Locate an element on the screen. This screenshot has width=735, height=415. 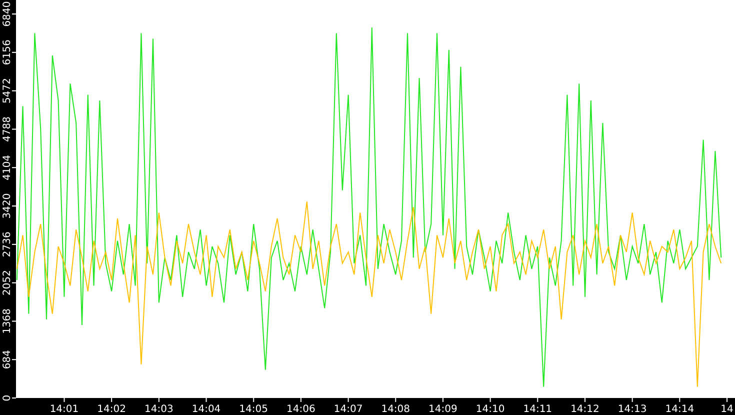
y-axis-label: 4788 is located at coordinates (7, 129).